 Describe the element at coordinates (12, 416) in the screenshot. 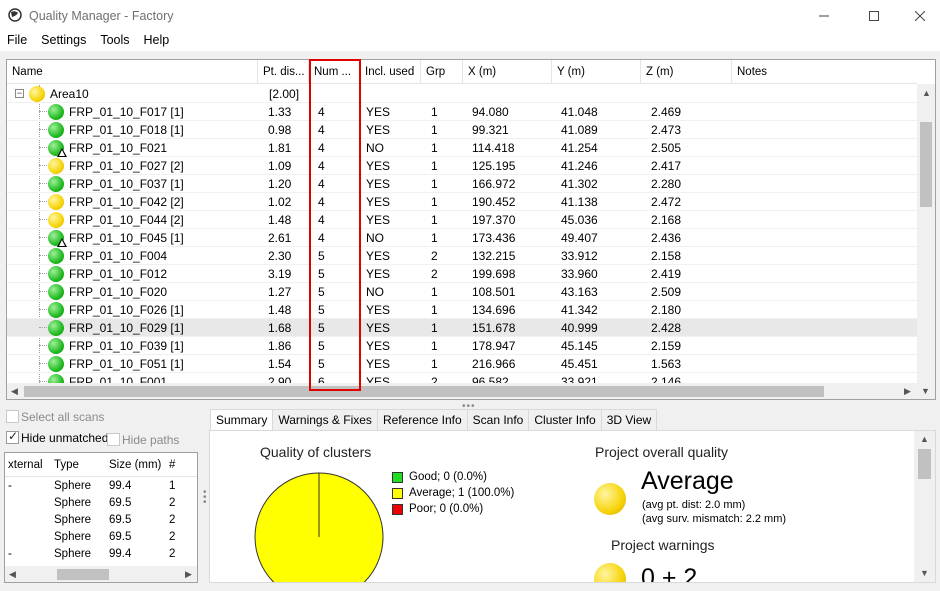

I see `select-all-scans-checkbox` at that location.